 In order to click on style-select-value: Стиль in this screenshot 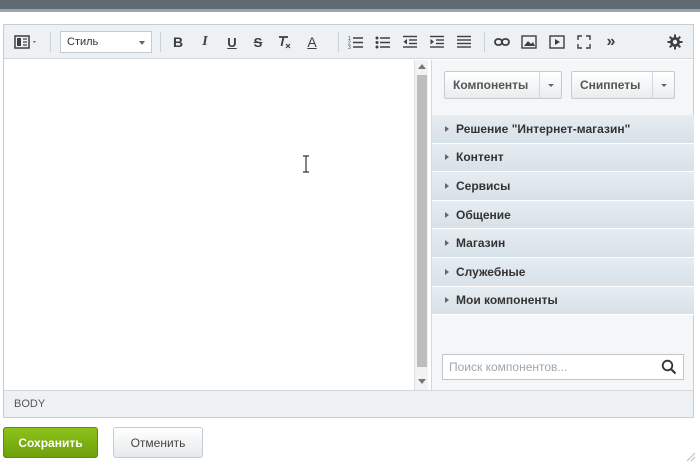, I will do `click(83, 42)`.